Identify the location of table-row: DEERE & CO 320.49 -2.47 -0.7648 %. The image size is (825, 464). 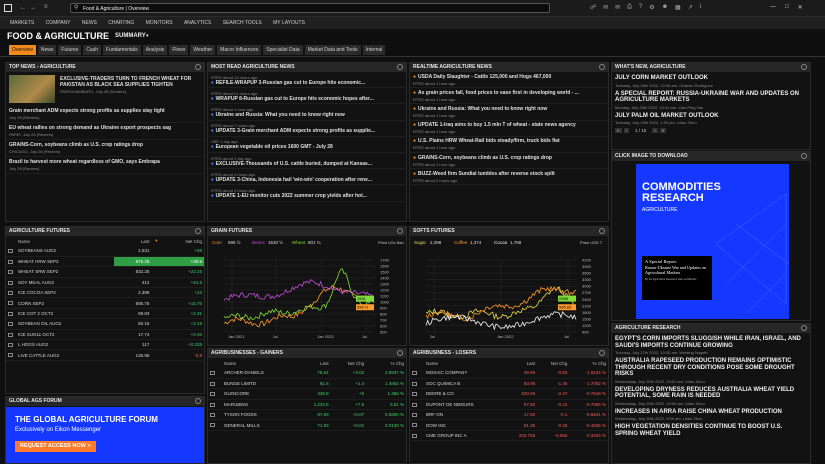
(509, 394).